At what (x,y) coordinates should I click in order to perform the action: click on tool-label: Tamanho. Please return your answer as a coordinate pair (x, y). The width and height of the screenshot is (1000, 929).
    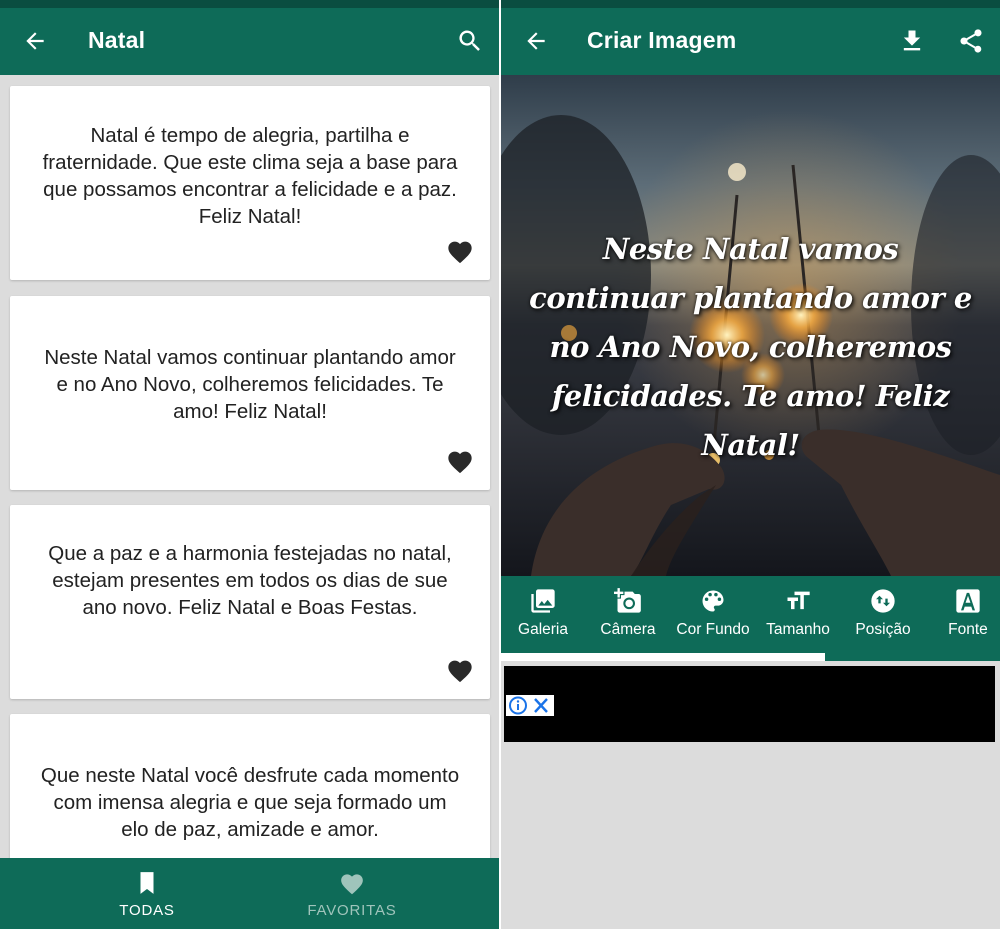
    Looking at the image, I should click on (798, 629).